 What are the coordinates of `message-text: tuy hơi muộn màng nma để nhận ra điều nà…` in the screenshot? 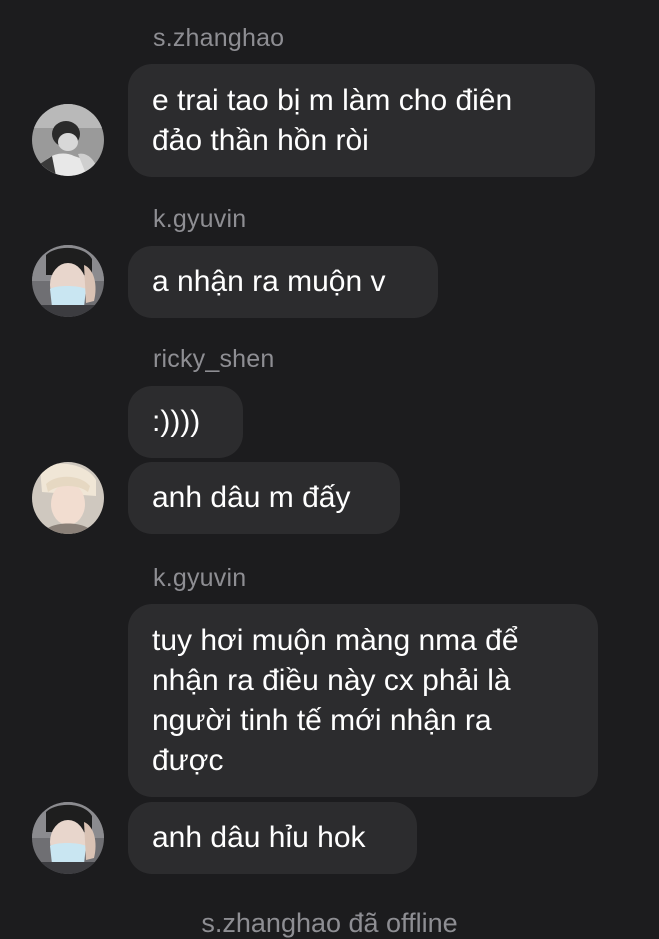 It's located at (335, 700).